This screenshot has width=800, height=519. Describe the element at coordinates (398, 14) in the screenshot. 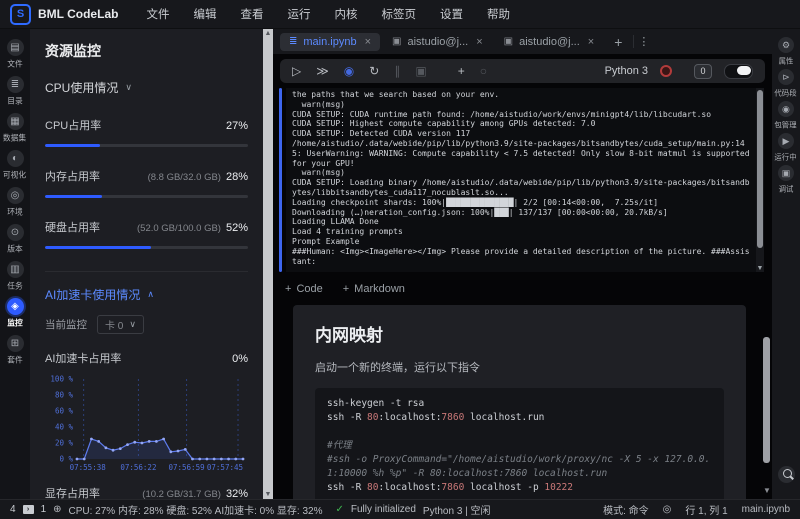

I see `menu-tabs: 标签页` at that location.